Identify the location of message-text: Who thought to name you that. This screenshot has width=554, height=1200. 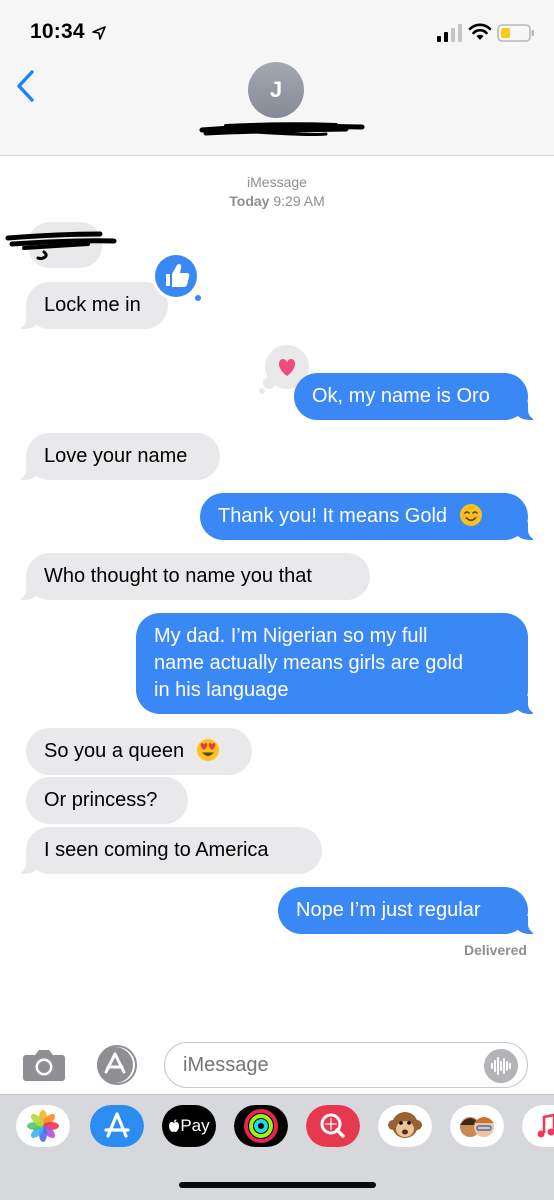
(178, 576).